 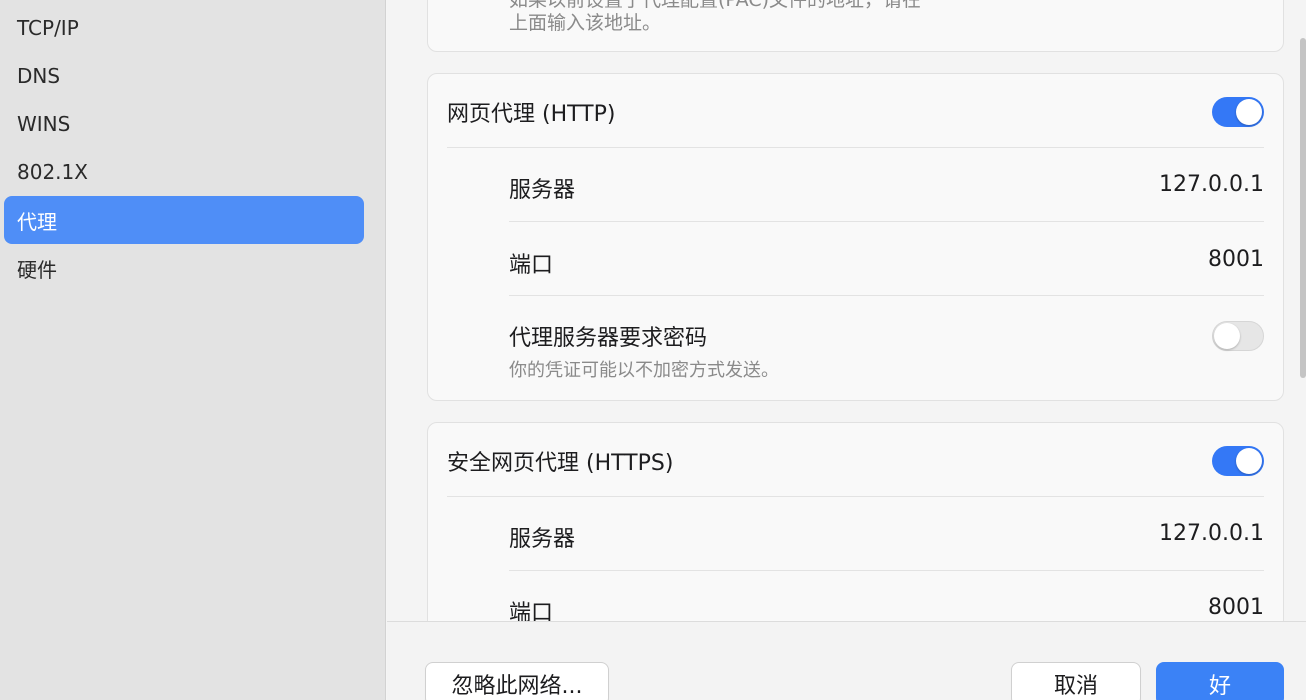 What do you see at coordinates (1236, 259) in the screenshot?
I see `http-port-field: 8001` at bounding box center [1236, 259].